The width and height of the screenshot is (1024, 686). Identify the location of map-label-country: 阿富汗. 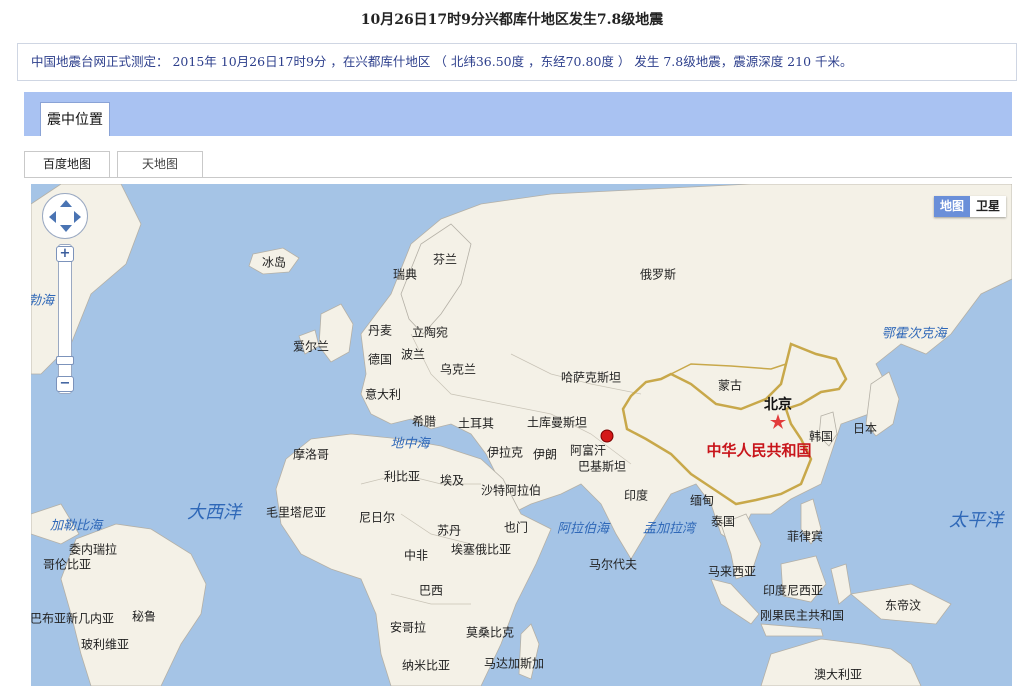
(588, 450).